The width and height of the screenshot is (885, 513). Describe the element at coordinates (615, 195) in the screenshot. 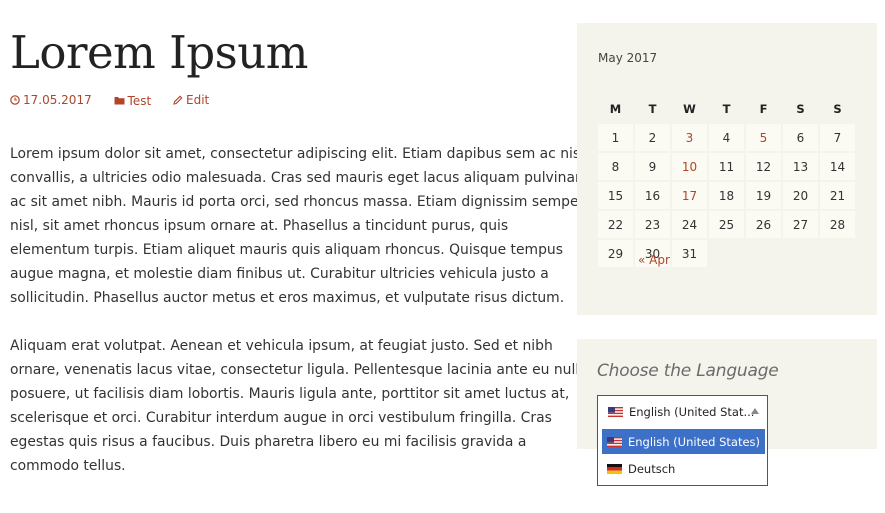

I see `calendar-day: 15` at that location.